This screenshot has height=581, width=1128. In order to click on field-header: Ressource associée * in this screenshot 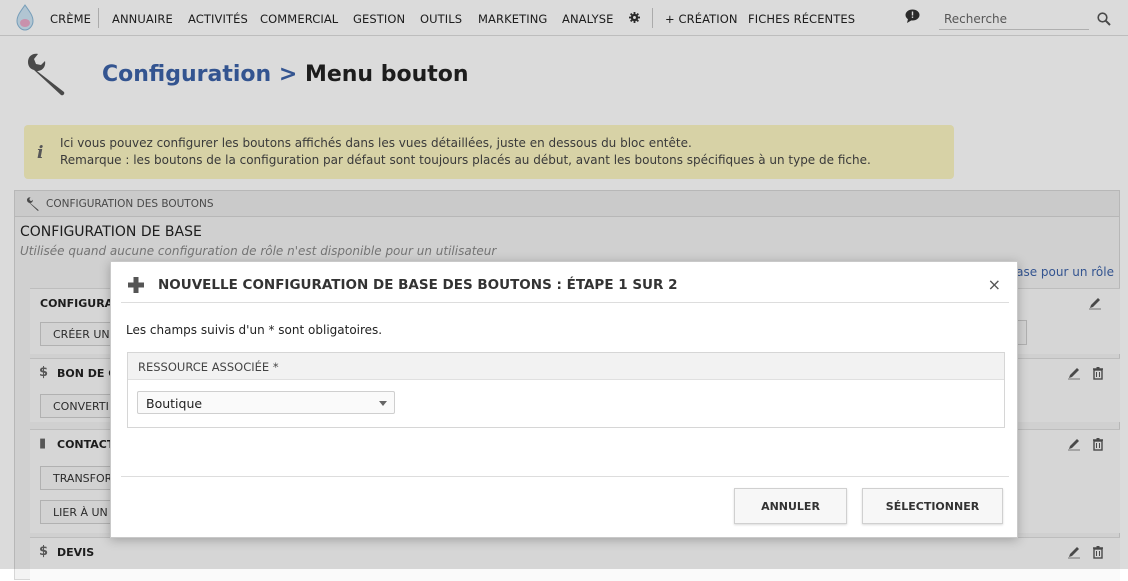, I will do `click(566, 366)`.